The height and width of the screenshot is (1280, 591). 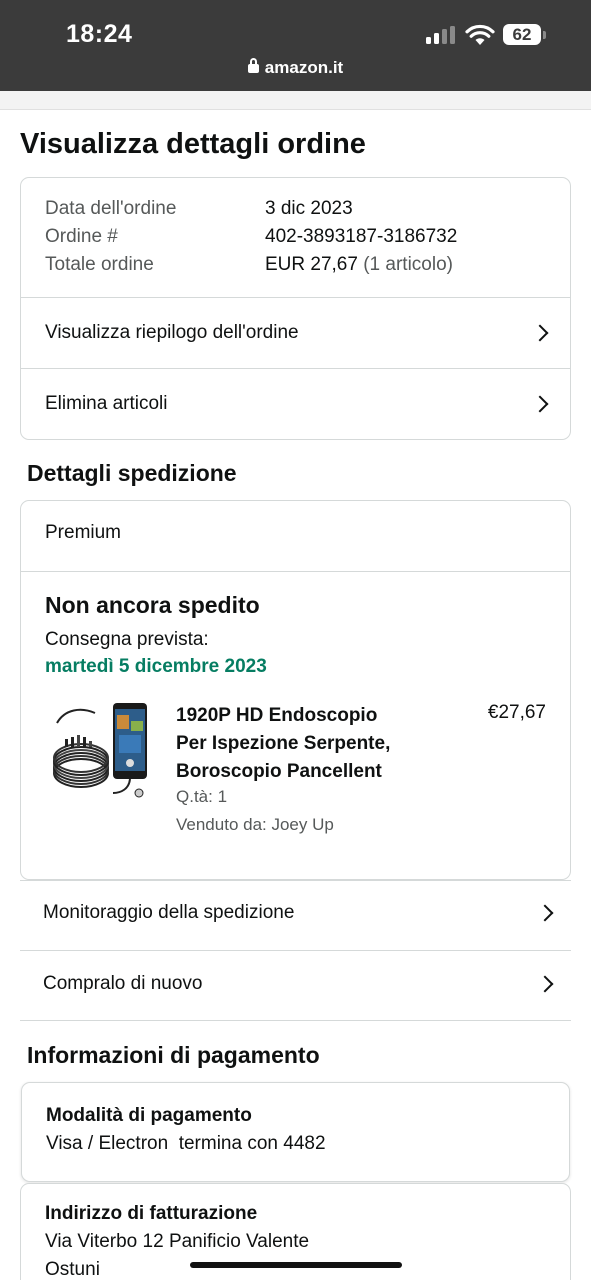 I want to click on track-shipment-link: Monitoraggio della spedizione, so click(x=295, y=913).